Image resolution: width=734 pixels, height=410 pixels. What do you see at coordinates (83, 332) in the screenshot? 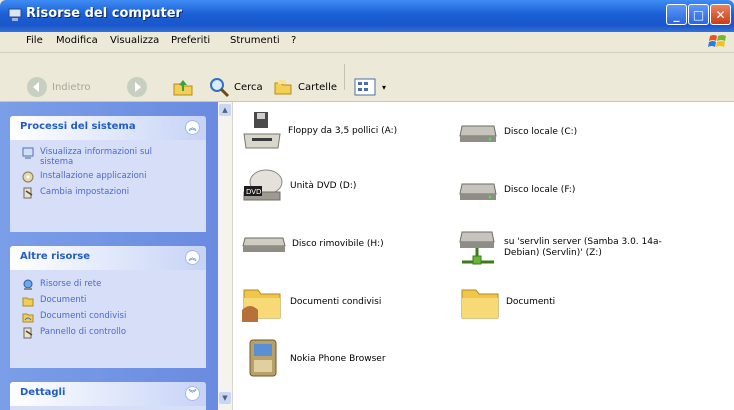
I see `task-label: Pannello di controllo` at bounding box center [83, 332].